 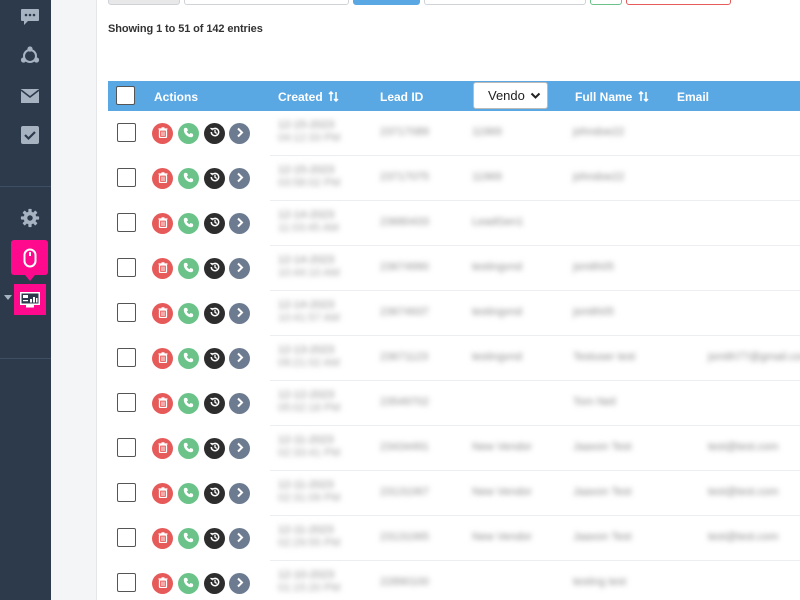 I want to click on lead-id: 23549702, so click(x=404, y=402).